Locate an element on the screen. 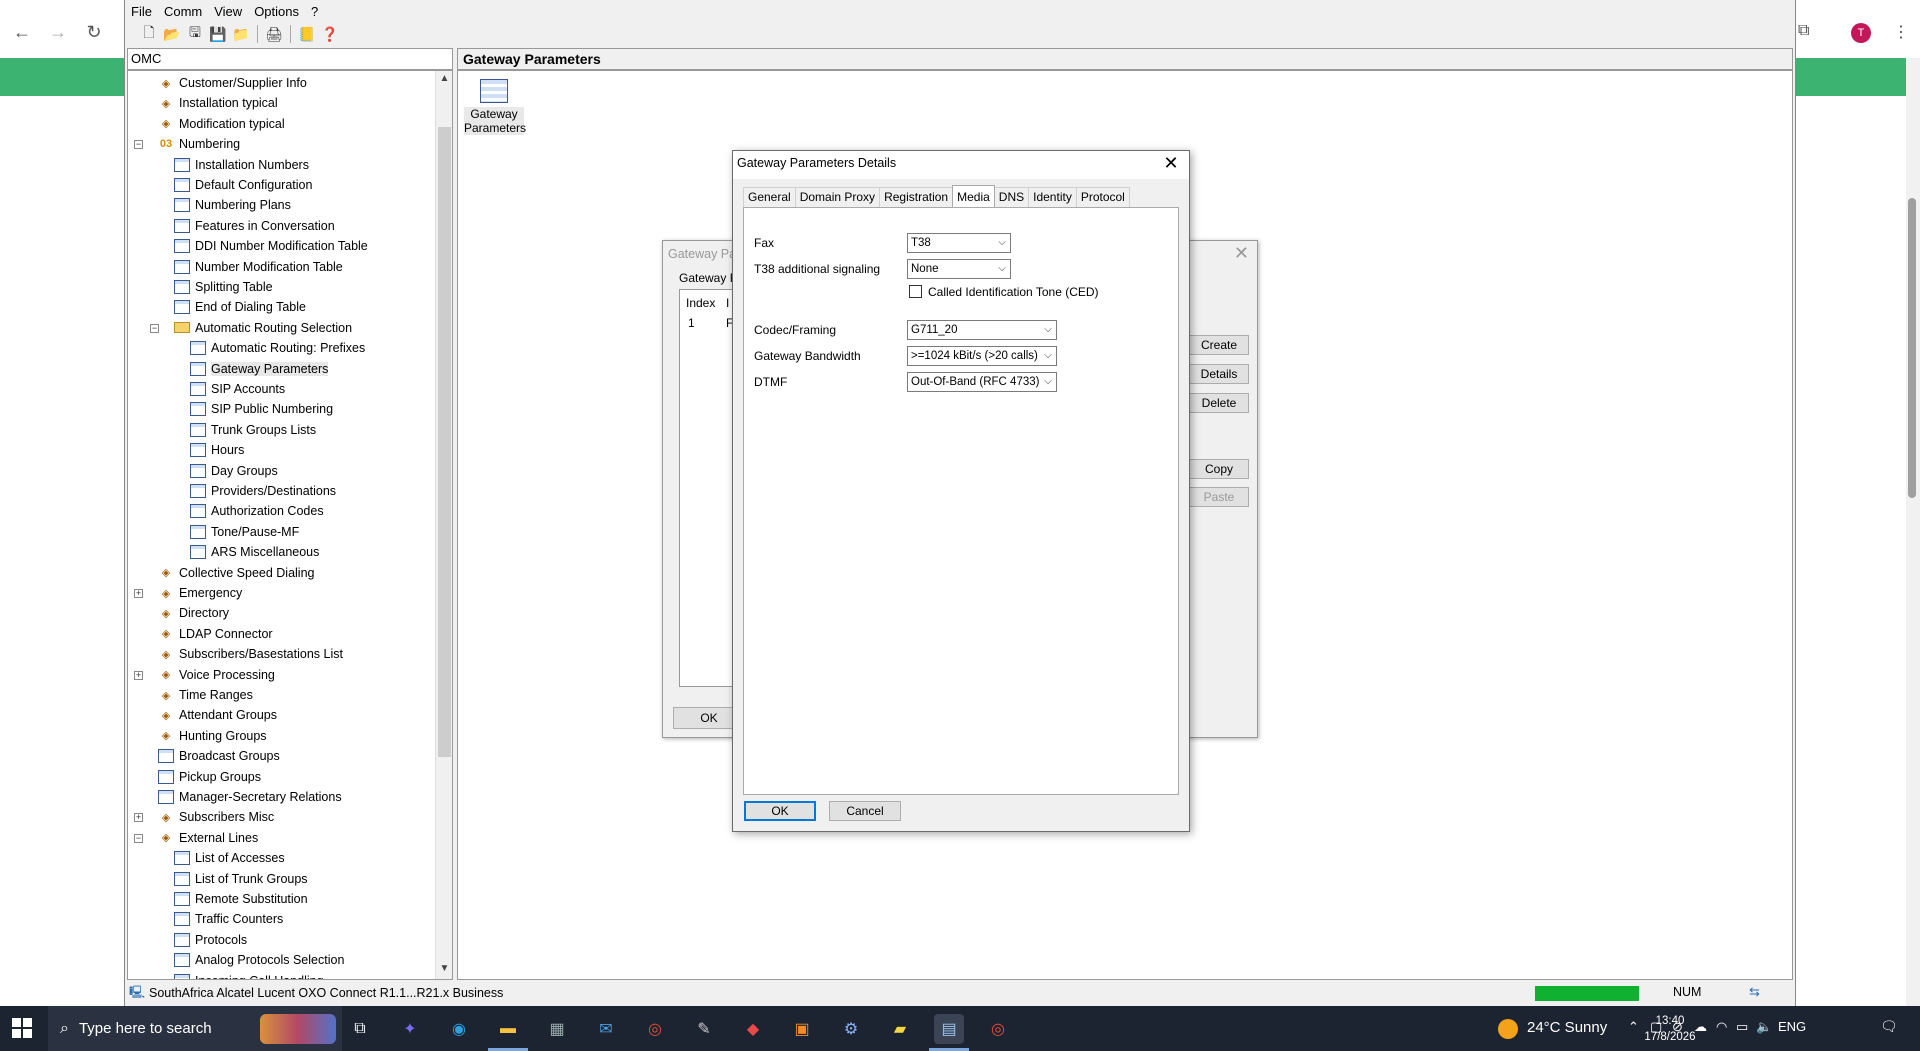  pen-app-icon: ✎ is located at coordinates (704, 1029).